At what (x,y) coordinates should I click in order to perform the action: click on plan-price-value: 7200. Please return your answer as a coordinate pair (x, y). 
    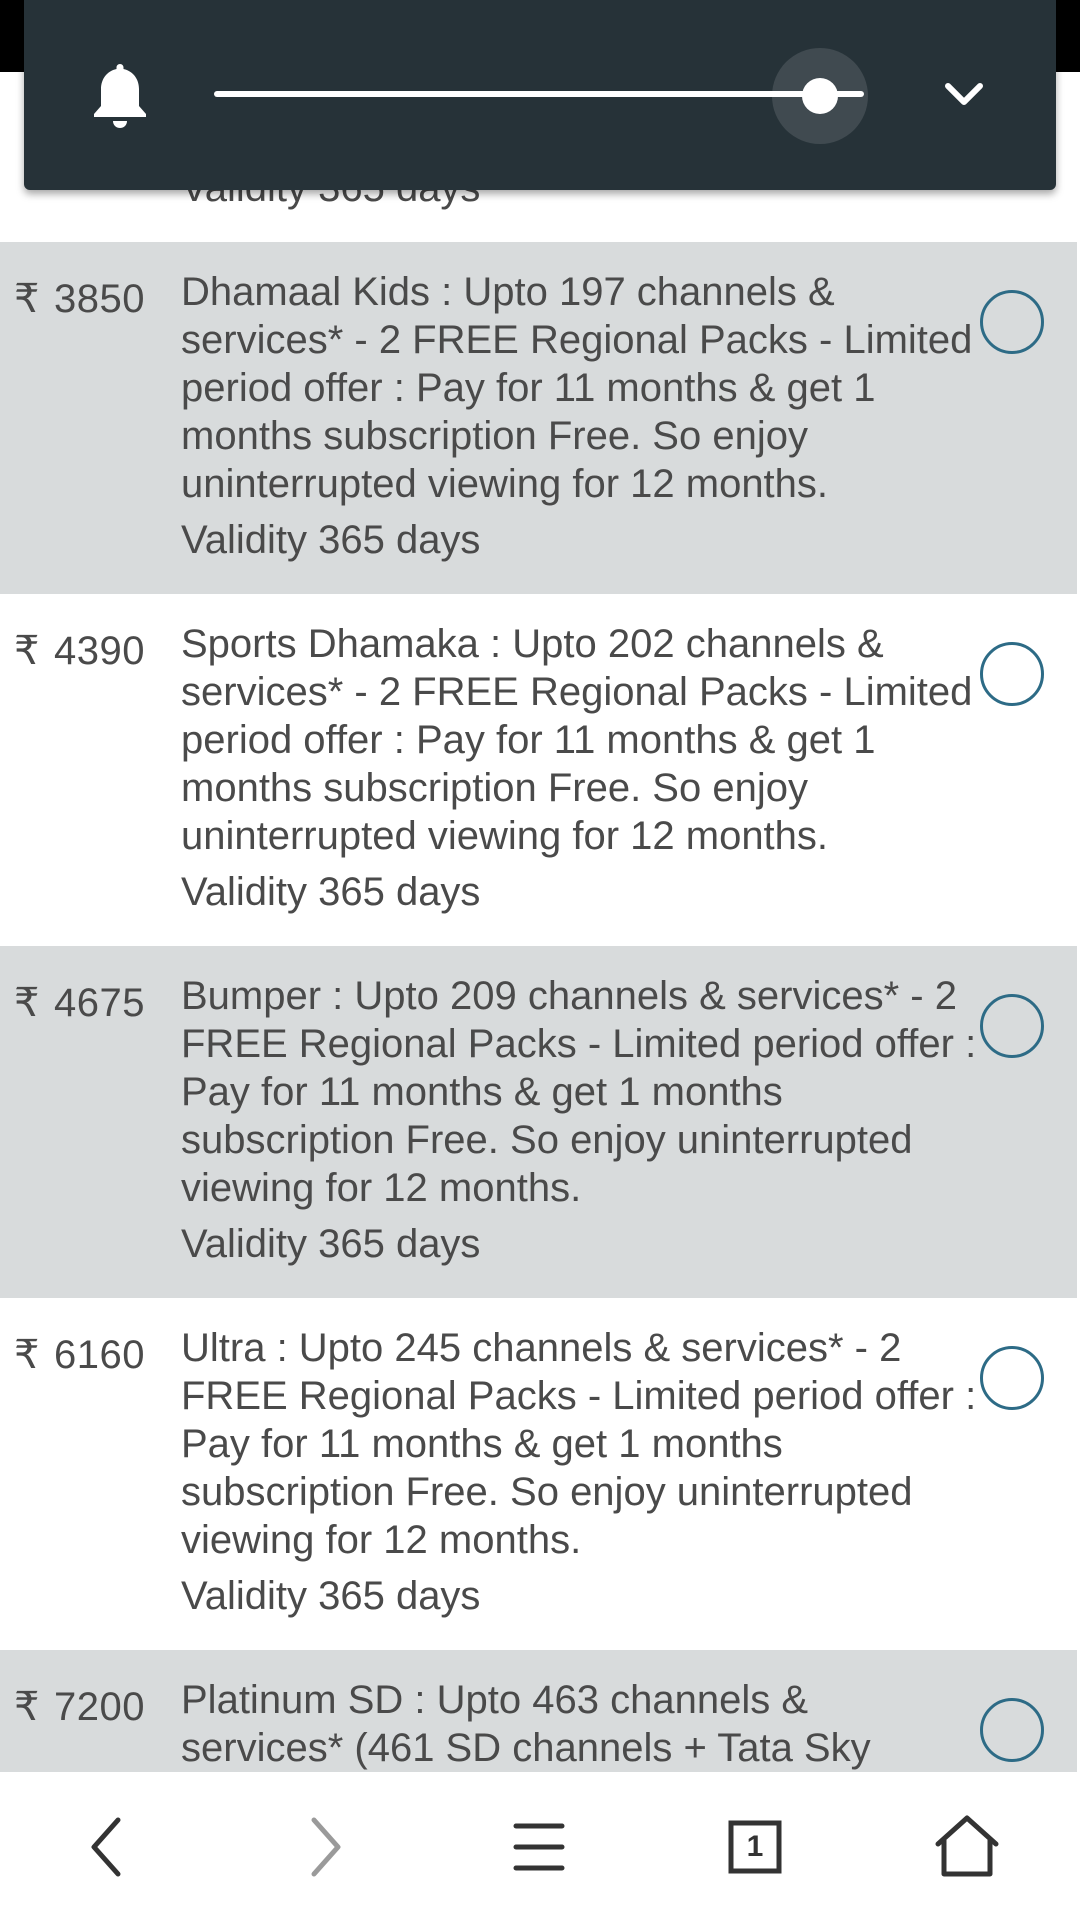
    Looking at the image, I should click on (99, 1707).